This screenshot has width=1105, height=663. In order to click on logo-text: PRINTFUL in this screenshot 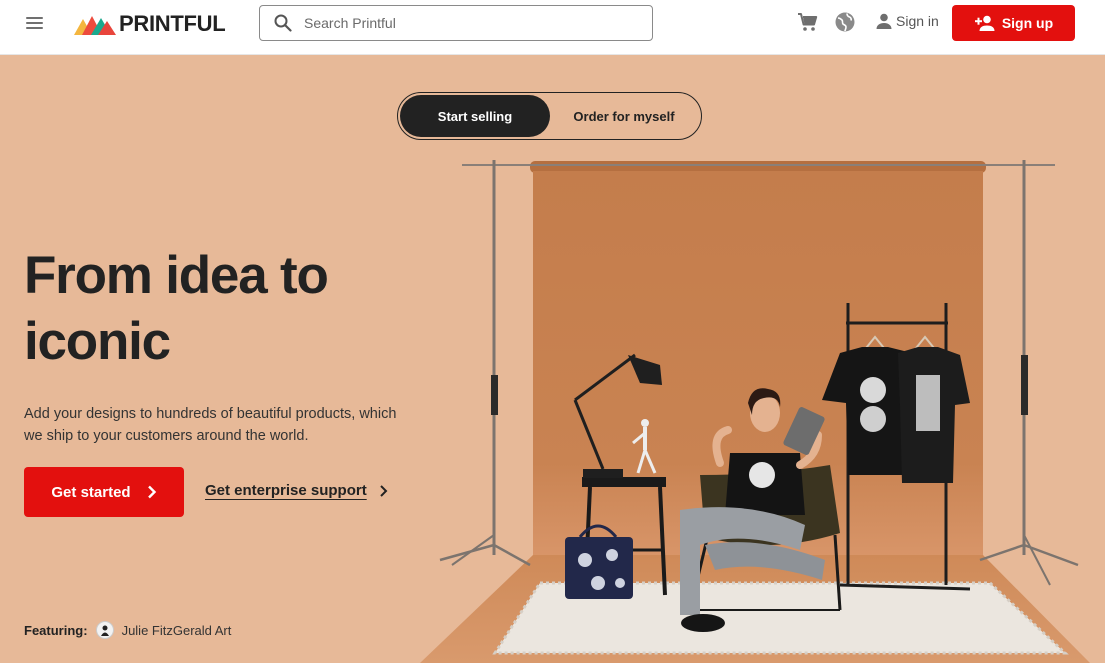, I will do `click(172, 23)`.